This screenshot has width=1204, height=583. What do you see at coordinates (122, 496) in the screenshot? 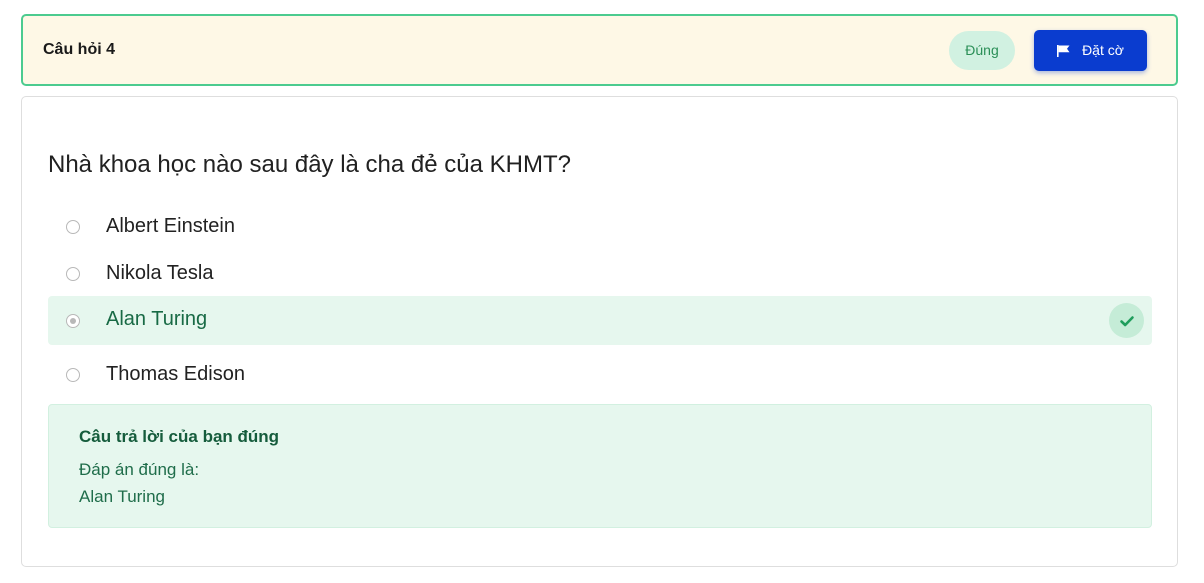
I see `correct-answer-value: Alan Turing` at bounding box center [122, 496].